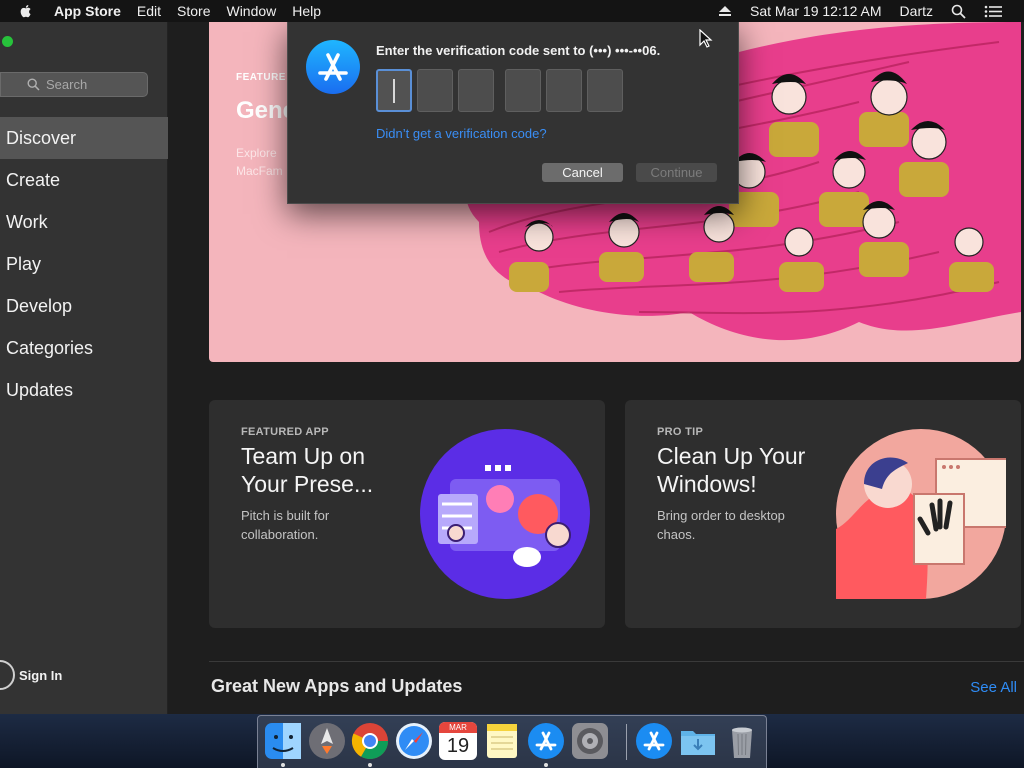  What do you see at coordinates (742, 741) in the screenshot?
I see `trash-icon` at bounding box center [742, 741].